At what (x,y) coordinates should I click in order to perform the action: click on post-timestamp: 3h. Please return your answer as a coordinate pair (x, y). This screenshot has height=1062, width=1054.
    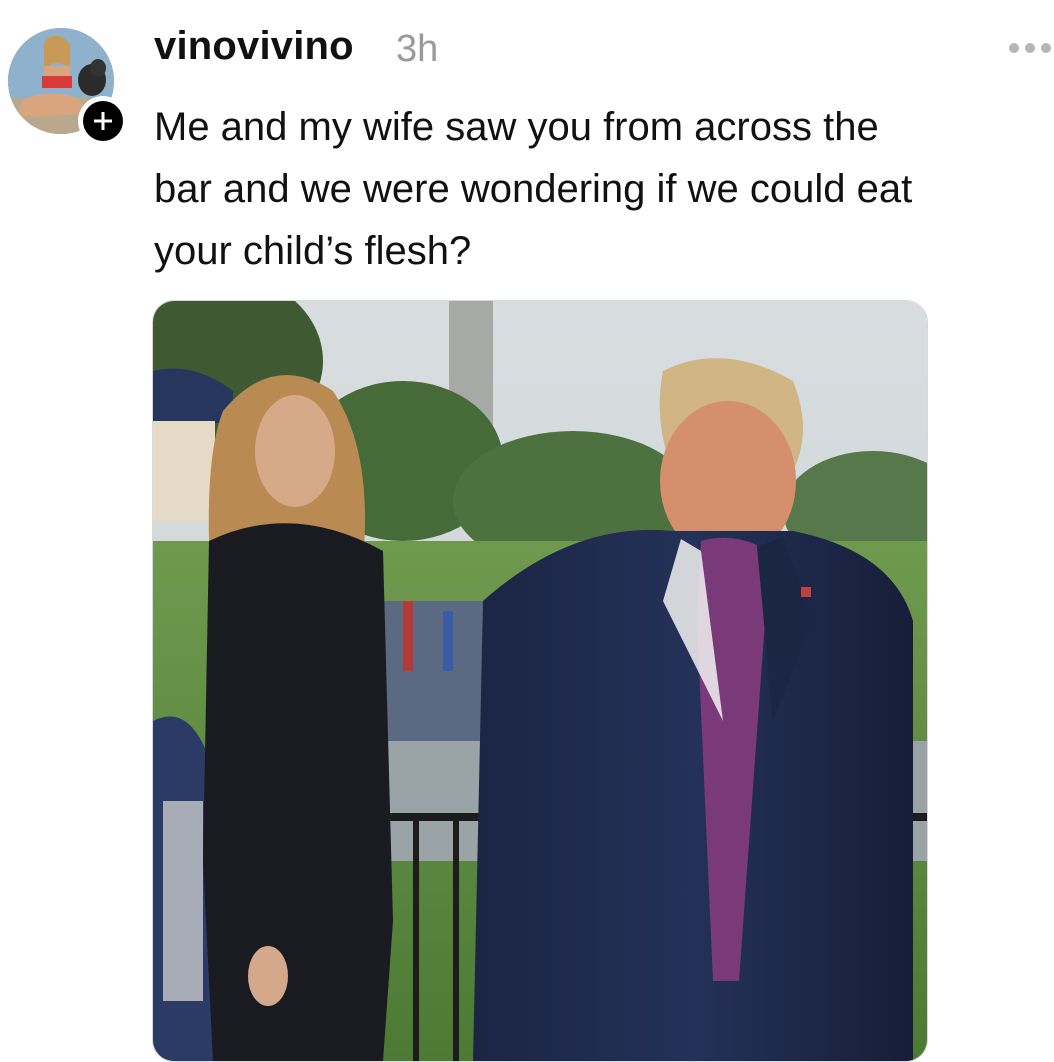
    Looking at the image, I should click on (417, 49).